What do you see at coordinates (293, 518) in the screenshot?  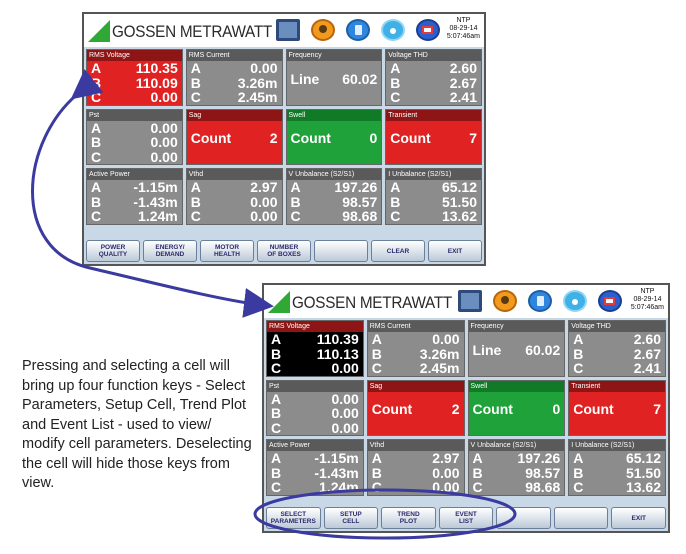 I see `fkey-select-parameters-button: SELECT PARAMETERS` at bounding box center [293, 518].